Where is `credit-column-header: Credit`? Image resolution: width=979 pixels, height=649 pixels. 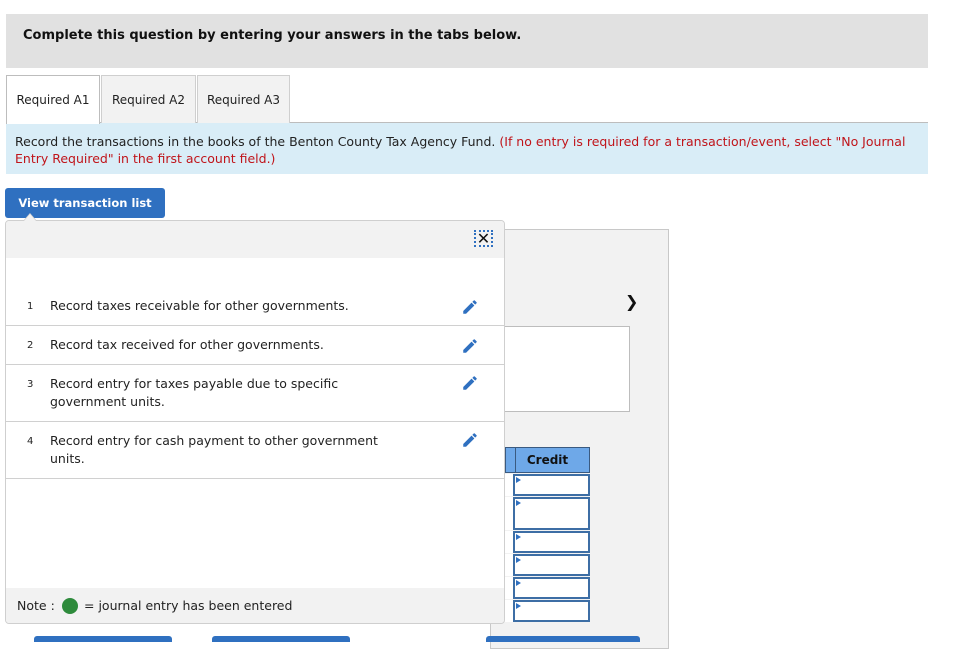
credit-column-header: Credit is located at coordinates (547, 460).